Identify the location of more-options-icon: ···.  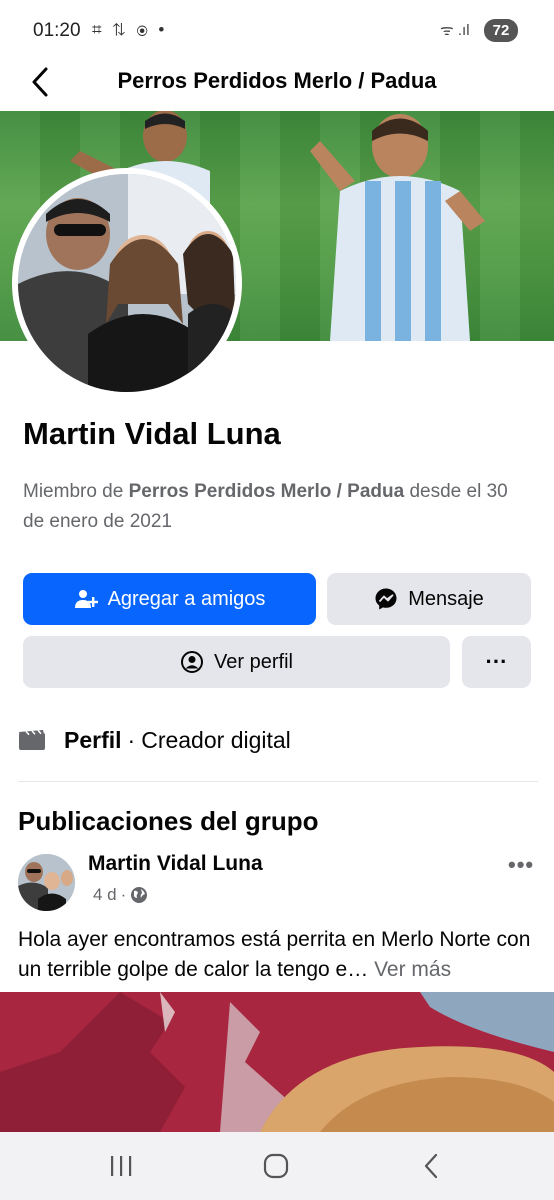
(496, 661).